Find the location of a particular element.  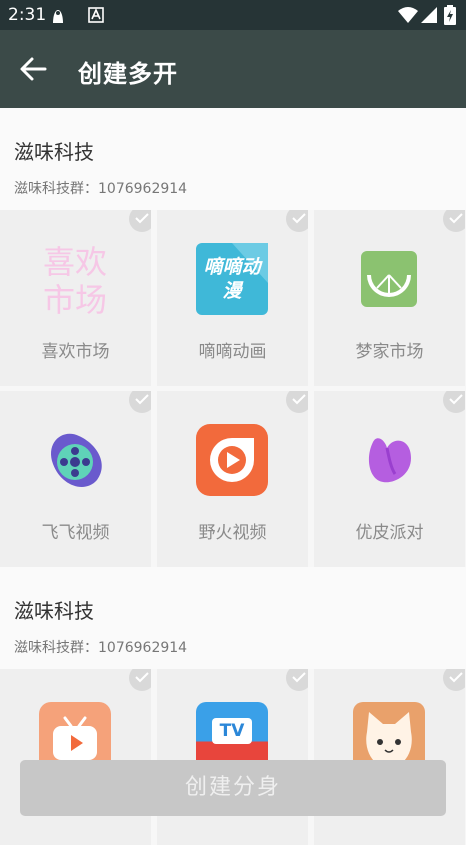

app-tile-tv-app: TV is located at coordinates (232, 757).